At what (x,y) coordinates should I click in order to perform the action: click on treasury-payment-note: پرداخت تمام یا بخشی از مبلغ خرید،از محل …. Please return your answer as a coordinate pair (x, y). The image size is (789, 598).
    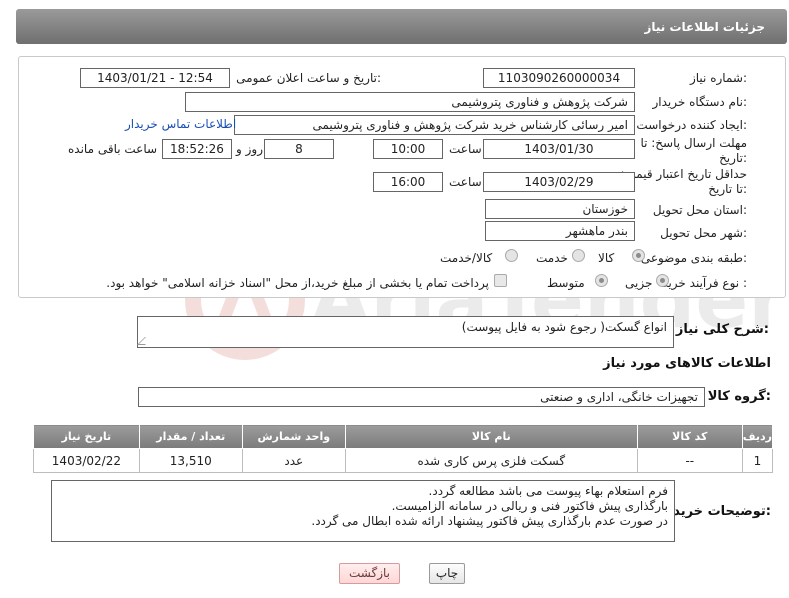
    Looking at the image, I should click on (297, 283).